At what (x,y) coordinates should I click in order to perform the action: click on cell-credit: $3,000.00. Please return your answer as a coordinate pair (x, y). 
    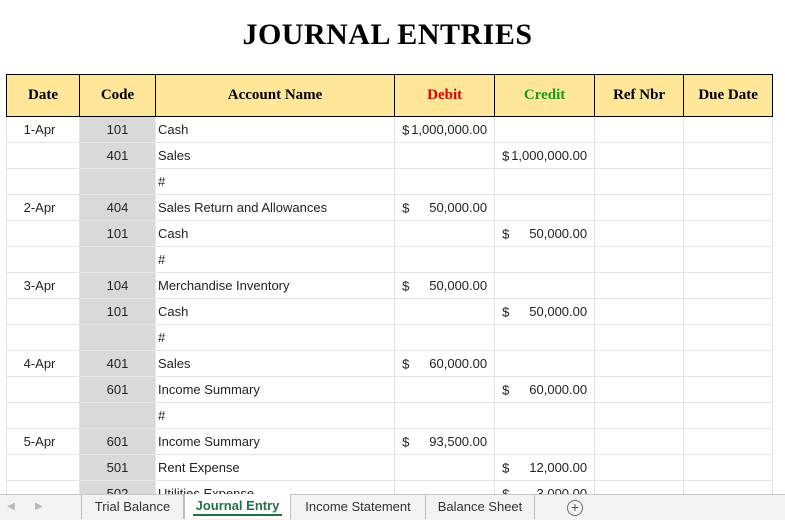
    Looking at the image, I should click on (545, 487).